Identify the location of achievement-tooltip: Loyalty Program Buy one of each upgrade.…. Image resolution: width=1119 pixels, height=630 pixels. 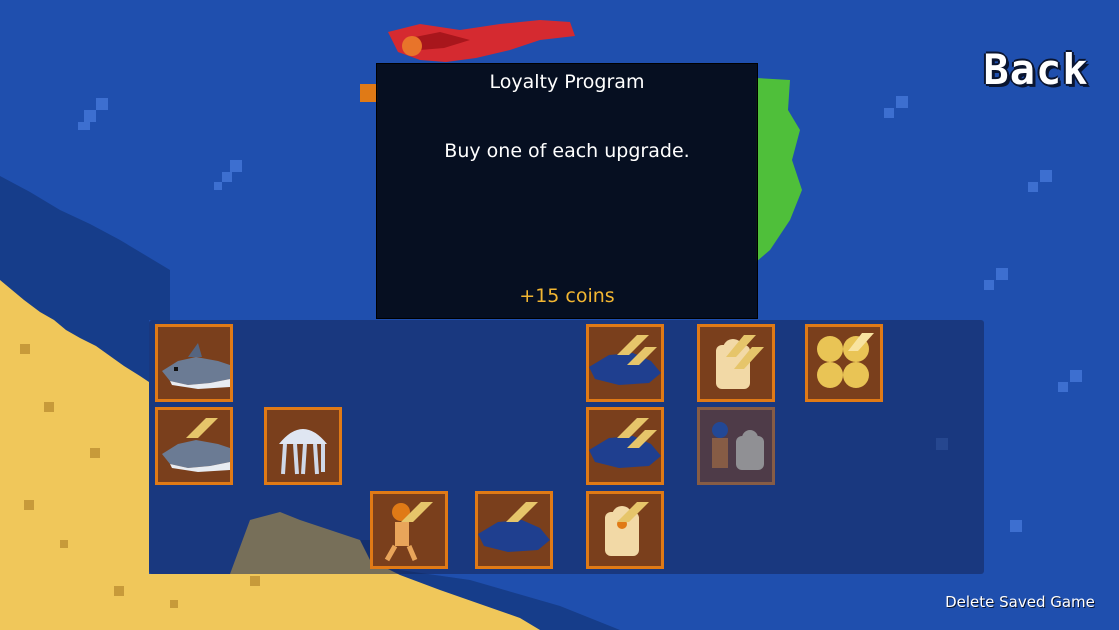
(567, 191).